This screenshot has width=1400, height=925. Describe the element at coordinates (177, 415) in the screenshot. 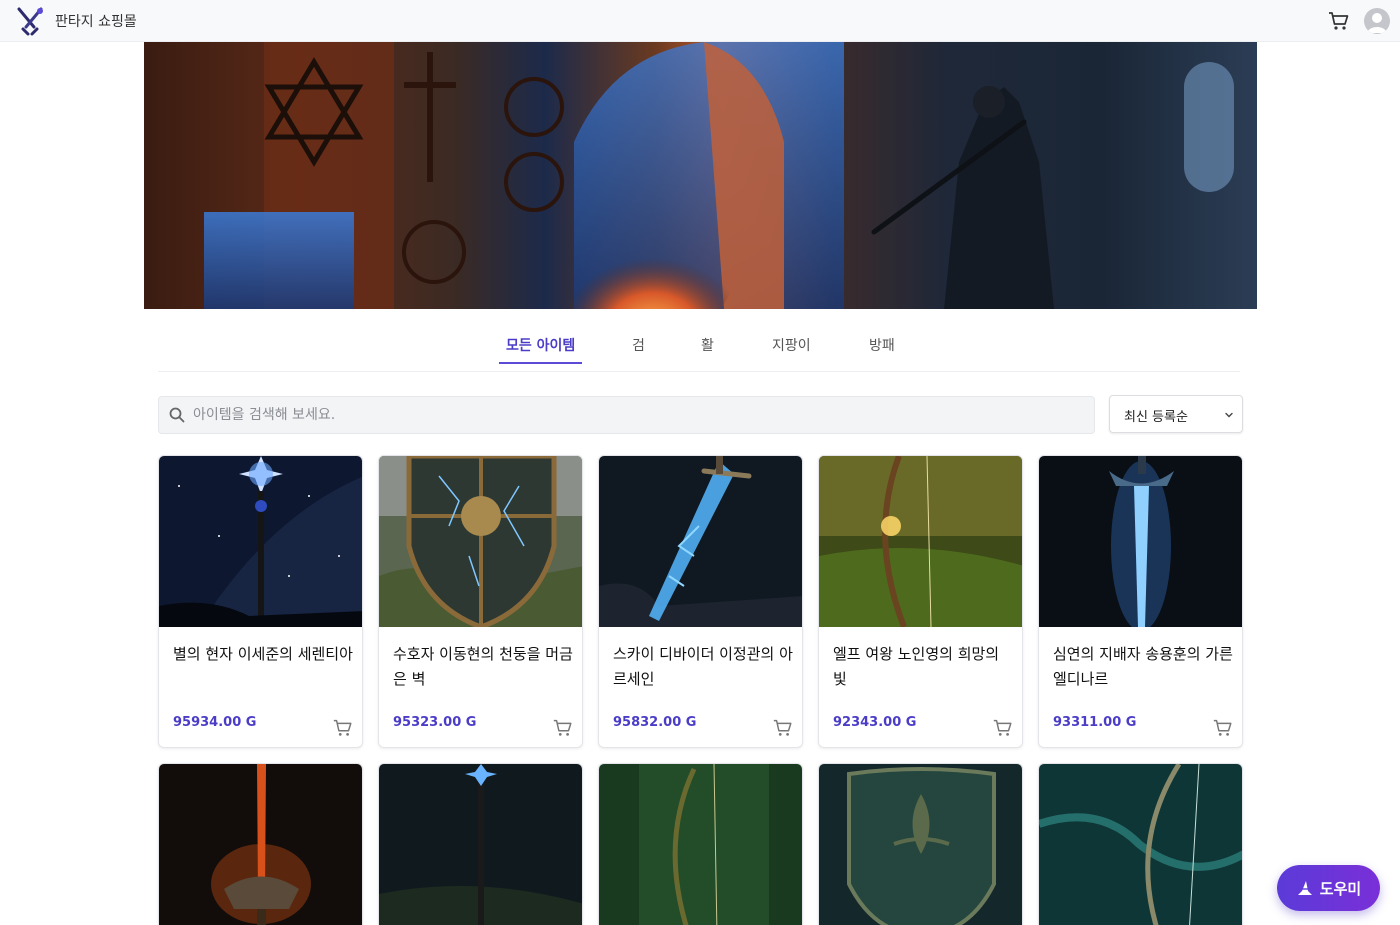

I see `search-icon` at that location.